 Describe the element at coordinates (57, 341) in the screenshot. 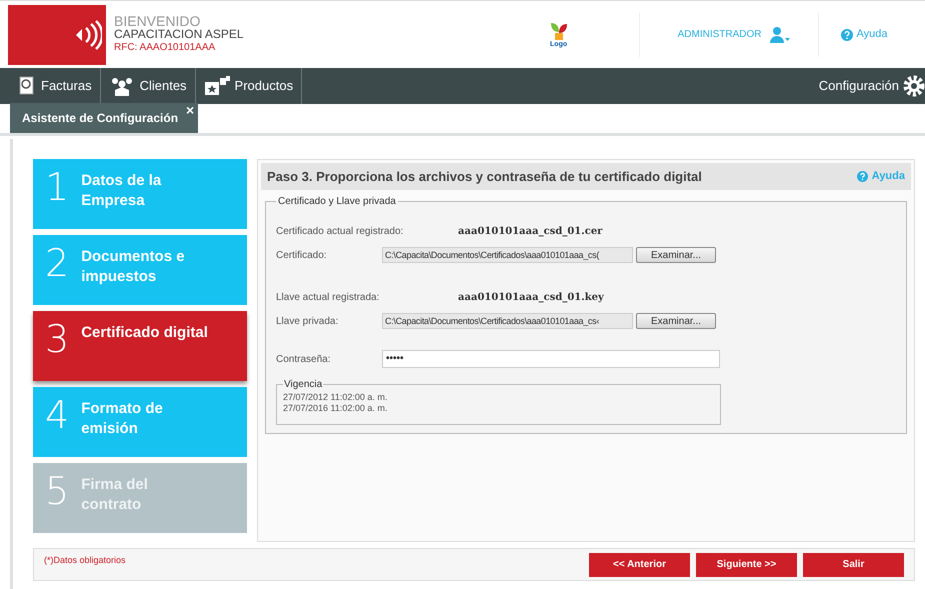

I see `step-number: 3` at that location.